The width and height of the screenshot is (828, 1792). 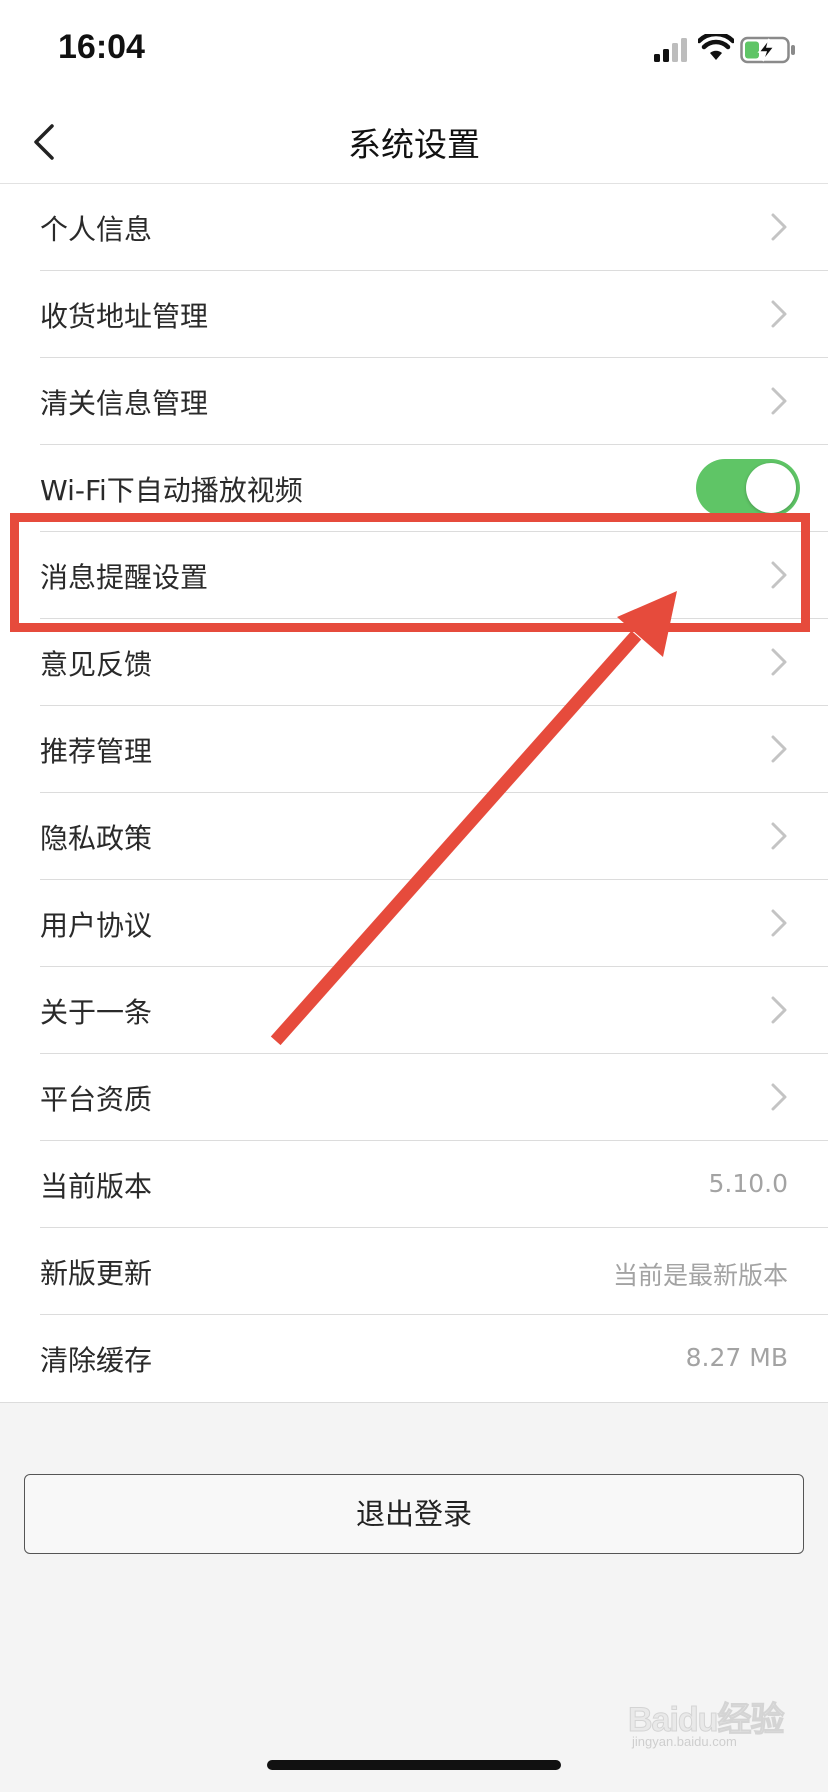 I want to click on wifi-autoplay-toggle, so click(x=748, y=488).